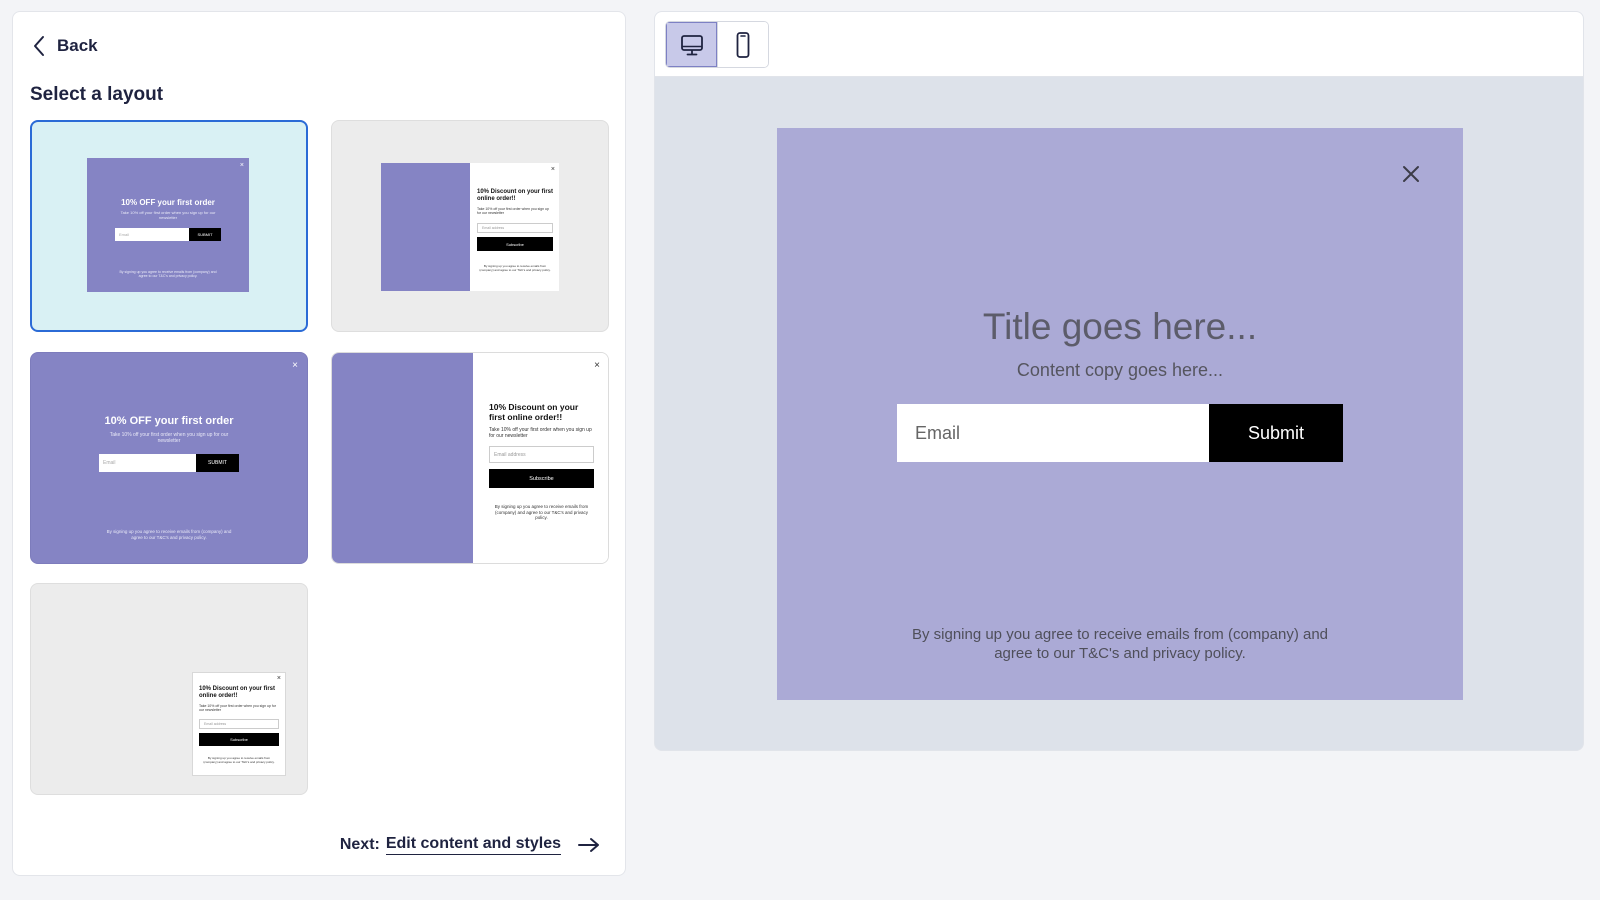  Describe the element at coordinates (39, 46) in the screenshot. I see `chevron-left-icon` at that location.